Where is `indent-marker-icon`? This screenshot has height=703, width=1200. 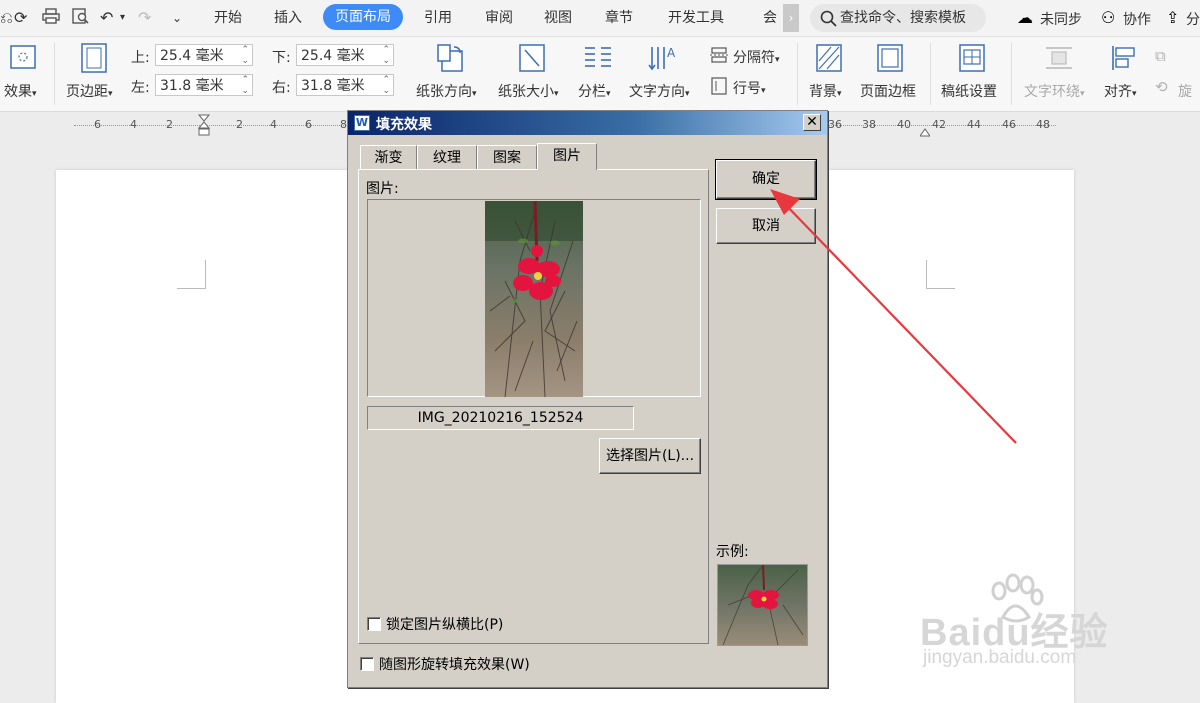
indent-marker-icon is located at coordinates (204, 125).